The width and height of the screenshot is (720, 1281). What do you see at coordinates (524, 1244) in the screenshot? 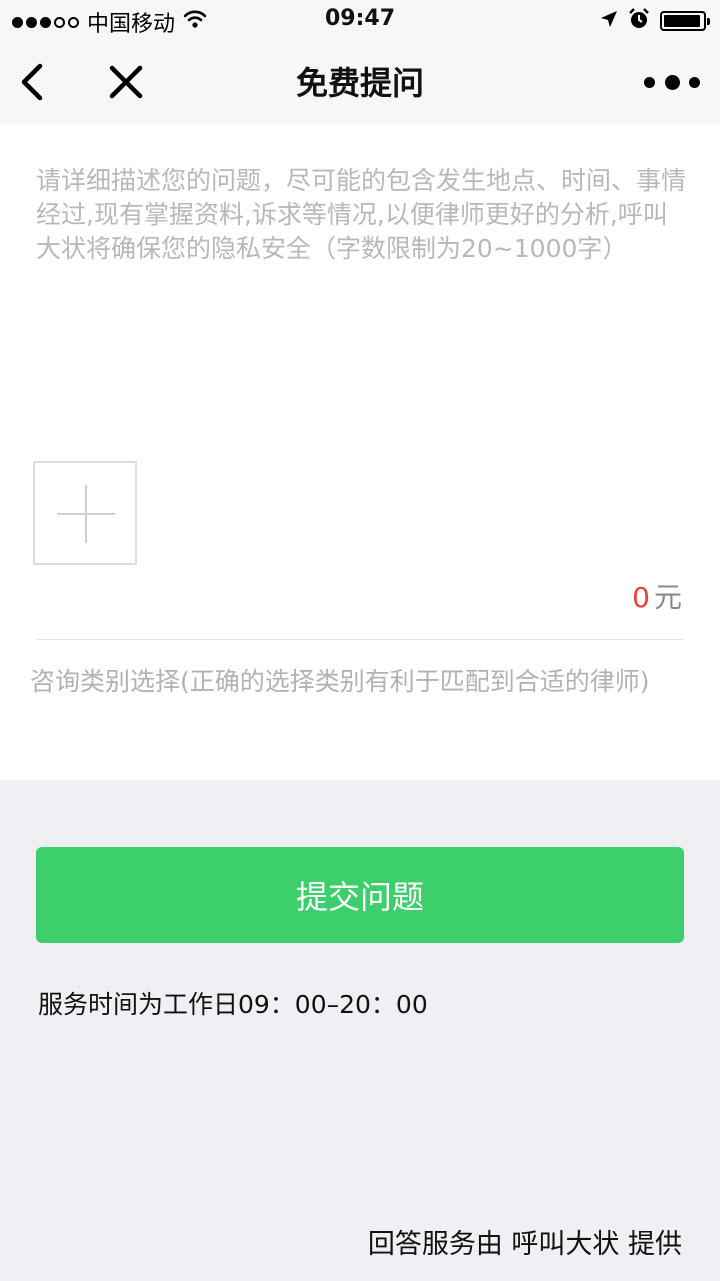
I see `provider-credit-text: 回答服务由 呼叫大状 提供` at bounding box center [524, 1244].